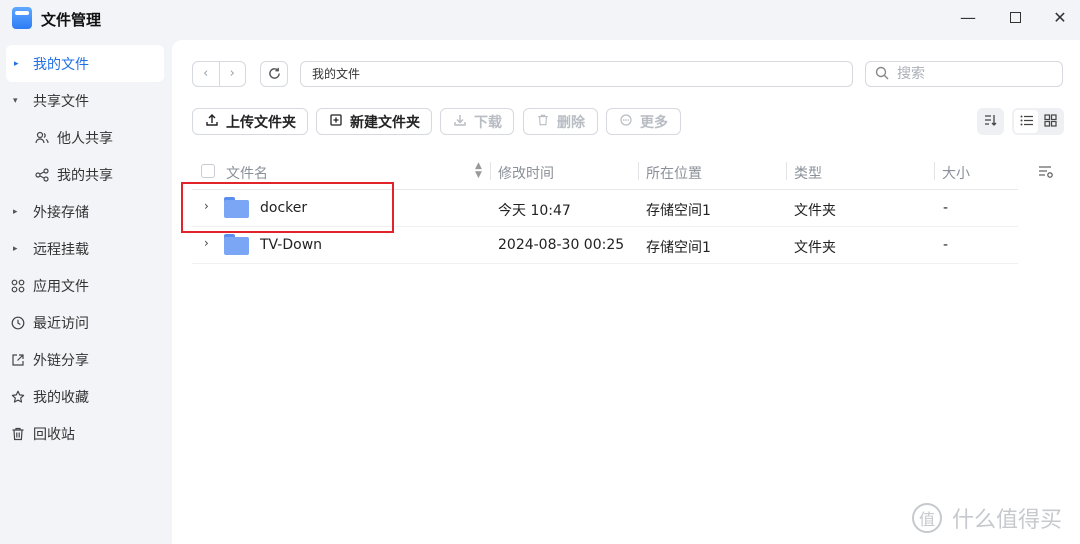  What do you see at coordinates (61, 323) in the screenshot?
I see `sidebar-item-label: 最近访问` at bounding box center [61, 323].